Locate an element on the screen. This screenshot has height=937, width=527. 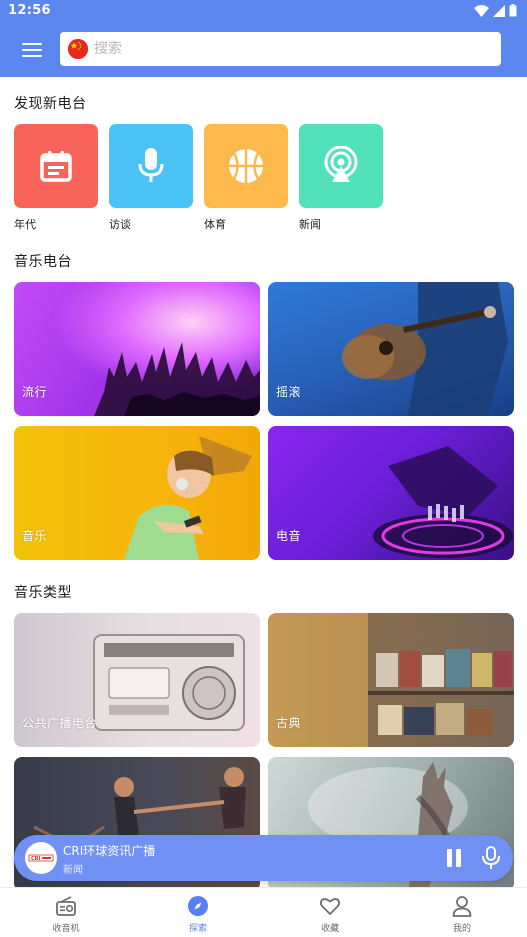
battery-icon is located at coordinates (513, 10).